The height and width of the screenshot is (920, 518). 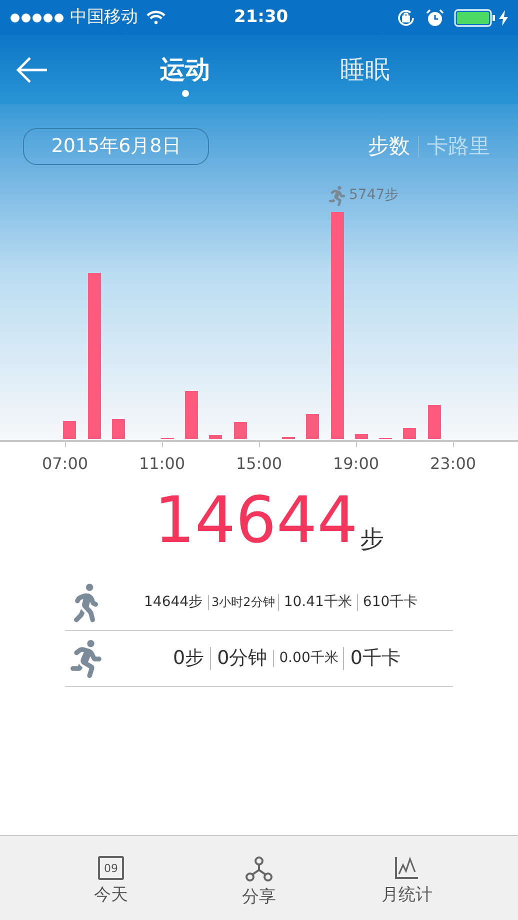 I want to click on peak-label: 5747步, so click(x=374, y=195).